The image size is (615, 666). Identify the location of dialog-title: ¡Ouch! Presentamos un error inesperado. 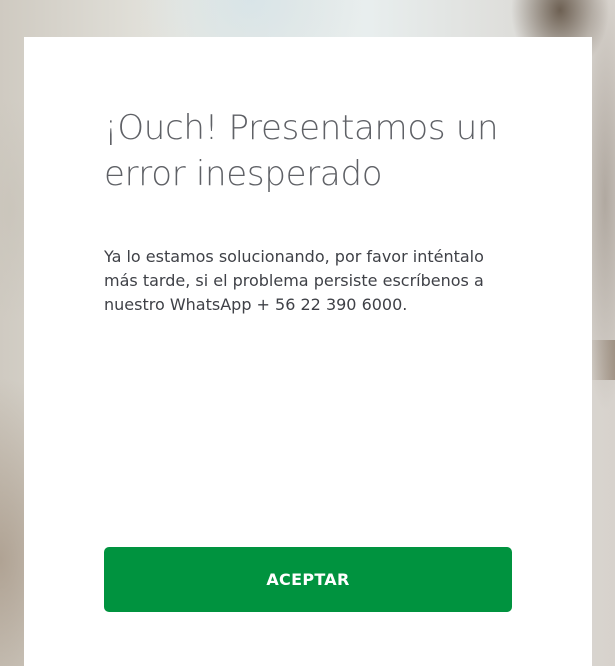
(301, 151).